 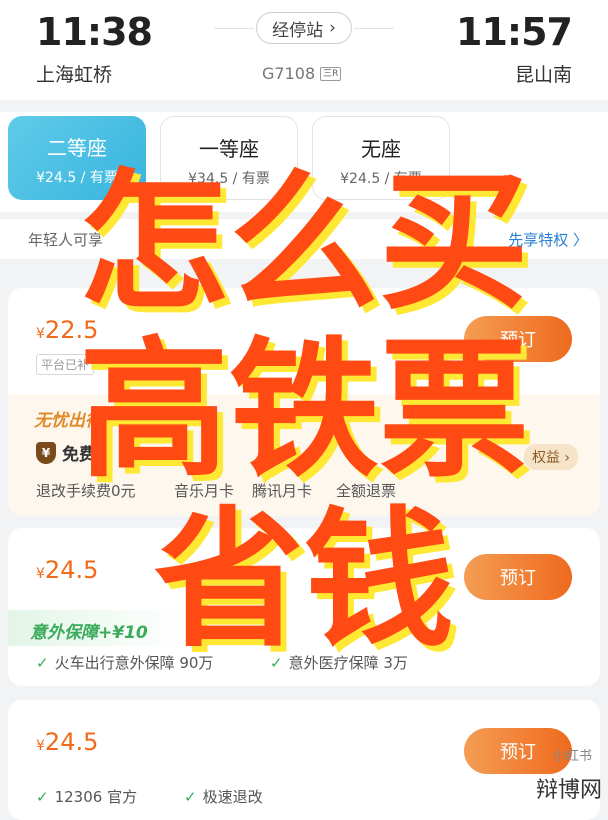 What do you see at coordinates (331, 73) in the screenshot?
I see `train-tag: 三R` at bounding box center [331, 73].